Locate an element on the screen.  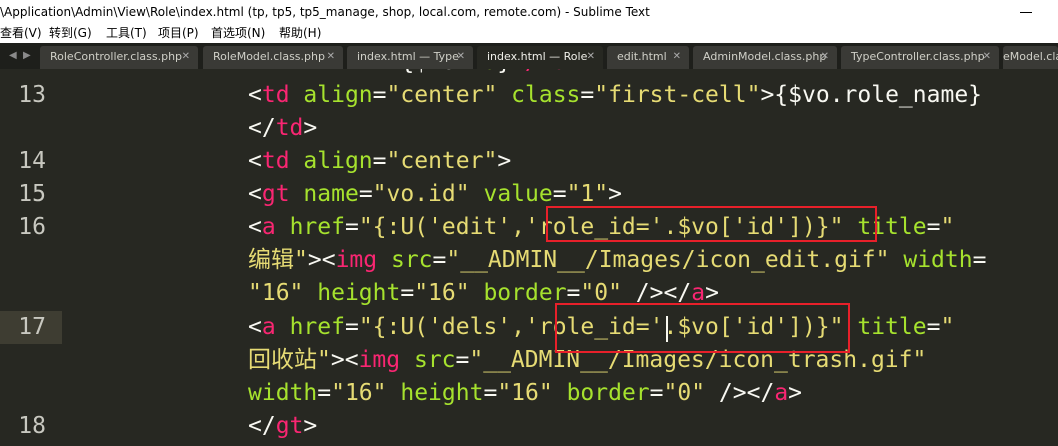
tab-edit-html: edit.html ✕ is located at coordinates (648, 57).